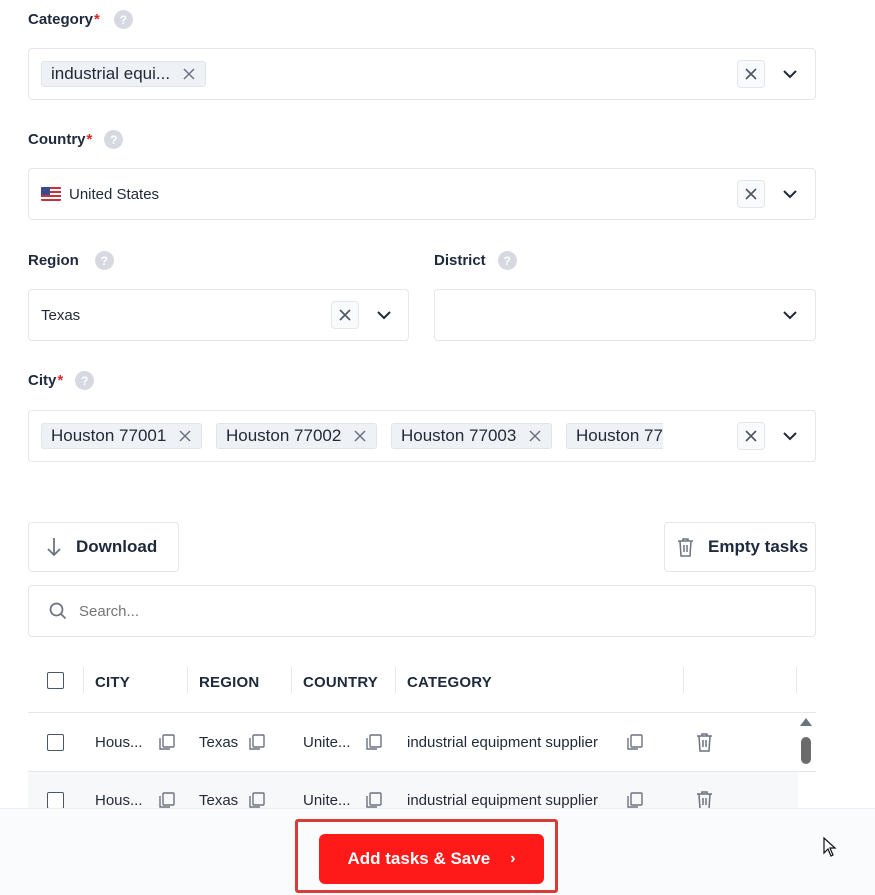 Image resolution: width=875 pixels, height=895 pixels. Describe the element at coordinates (806, 722) in the screenshot. I see `scroll-up-icon` at that location.